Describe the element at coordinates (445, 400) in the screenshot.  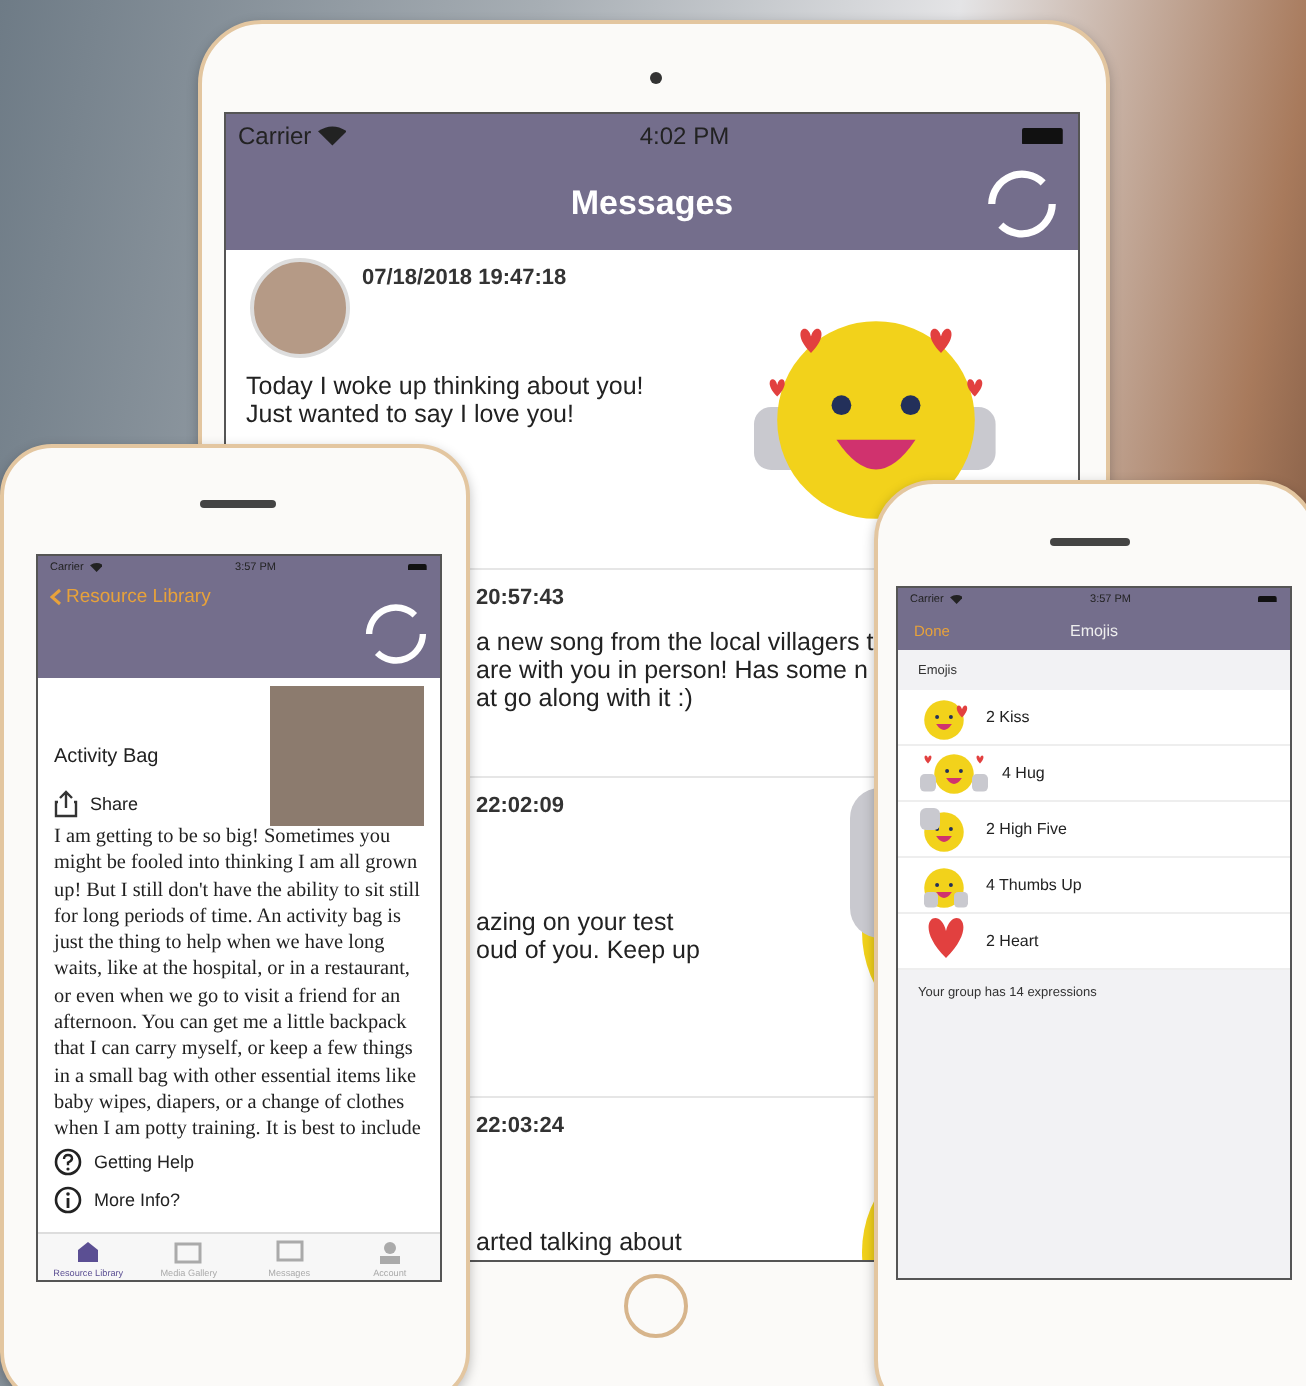
I see `message-text: Today I woke up thinking about you! Just wanted to say I love you!` at that location.